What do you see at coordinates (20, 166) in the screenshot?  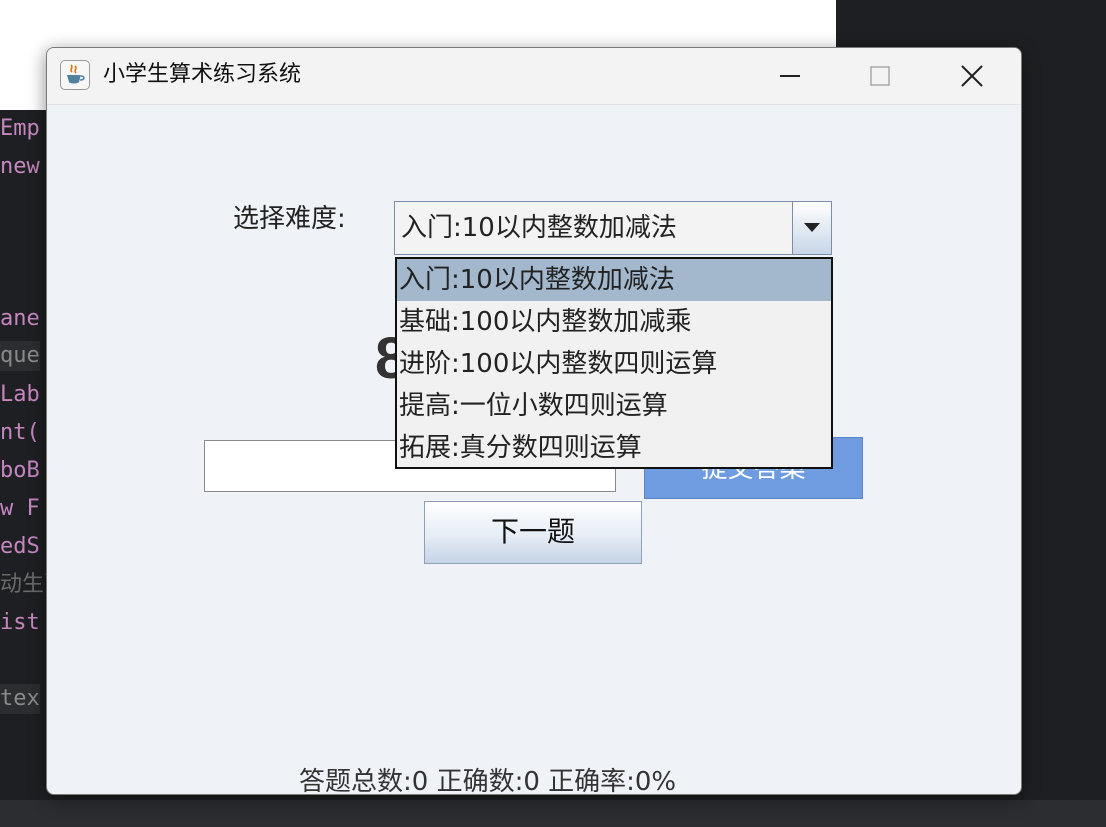 I see `code-line: new` at bounding box center [20, 166].